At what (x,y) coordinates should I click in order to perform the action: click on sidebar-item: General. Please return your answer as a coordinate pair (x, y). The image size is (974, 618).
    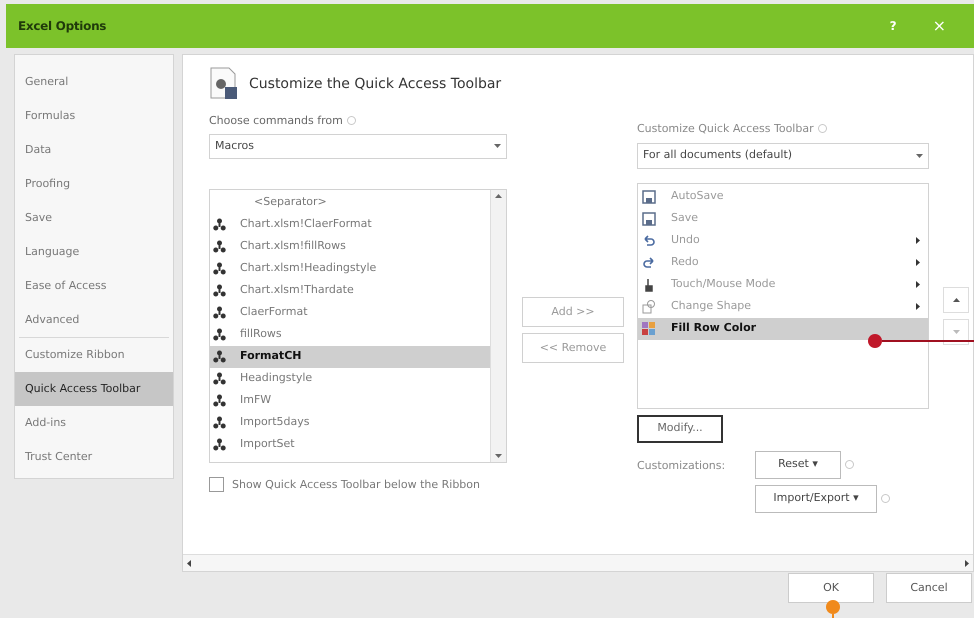
    Looking at the image, I should click on (94, 82).